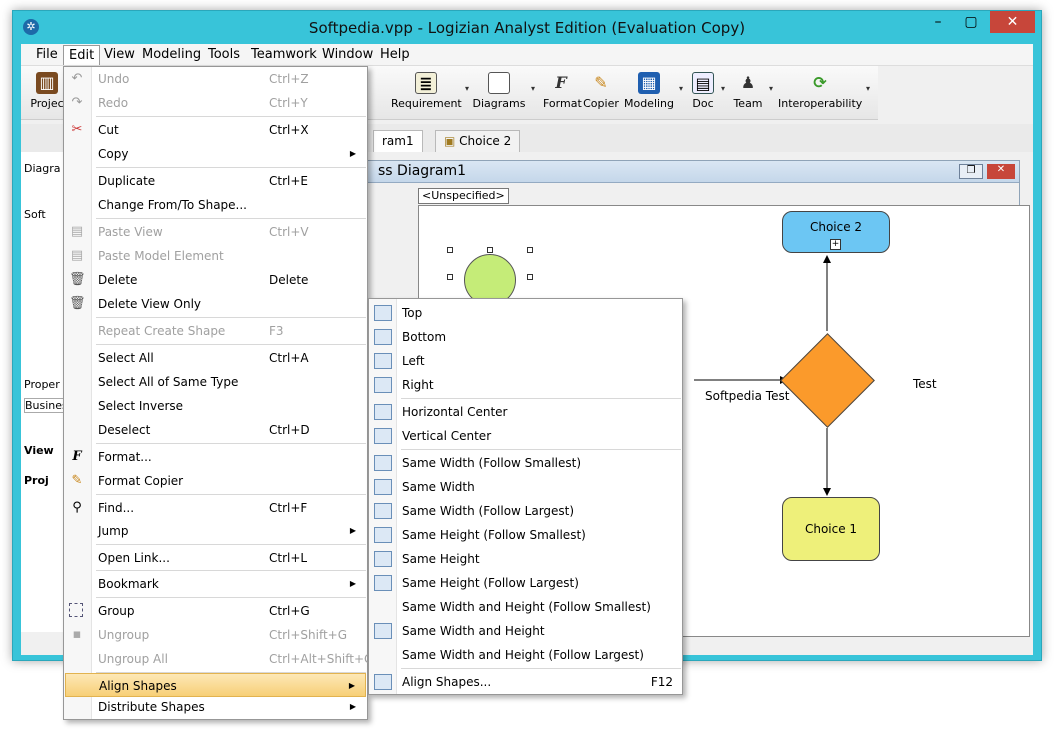  What do you see at coordinates (1012, 22) in the screenshot?
I see `close-button: ✕` at bounding box center [1012, 22].